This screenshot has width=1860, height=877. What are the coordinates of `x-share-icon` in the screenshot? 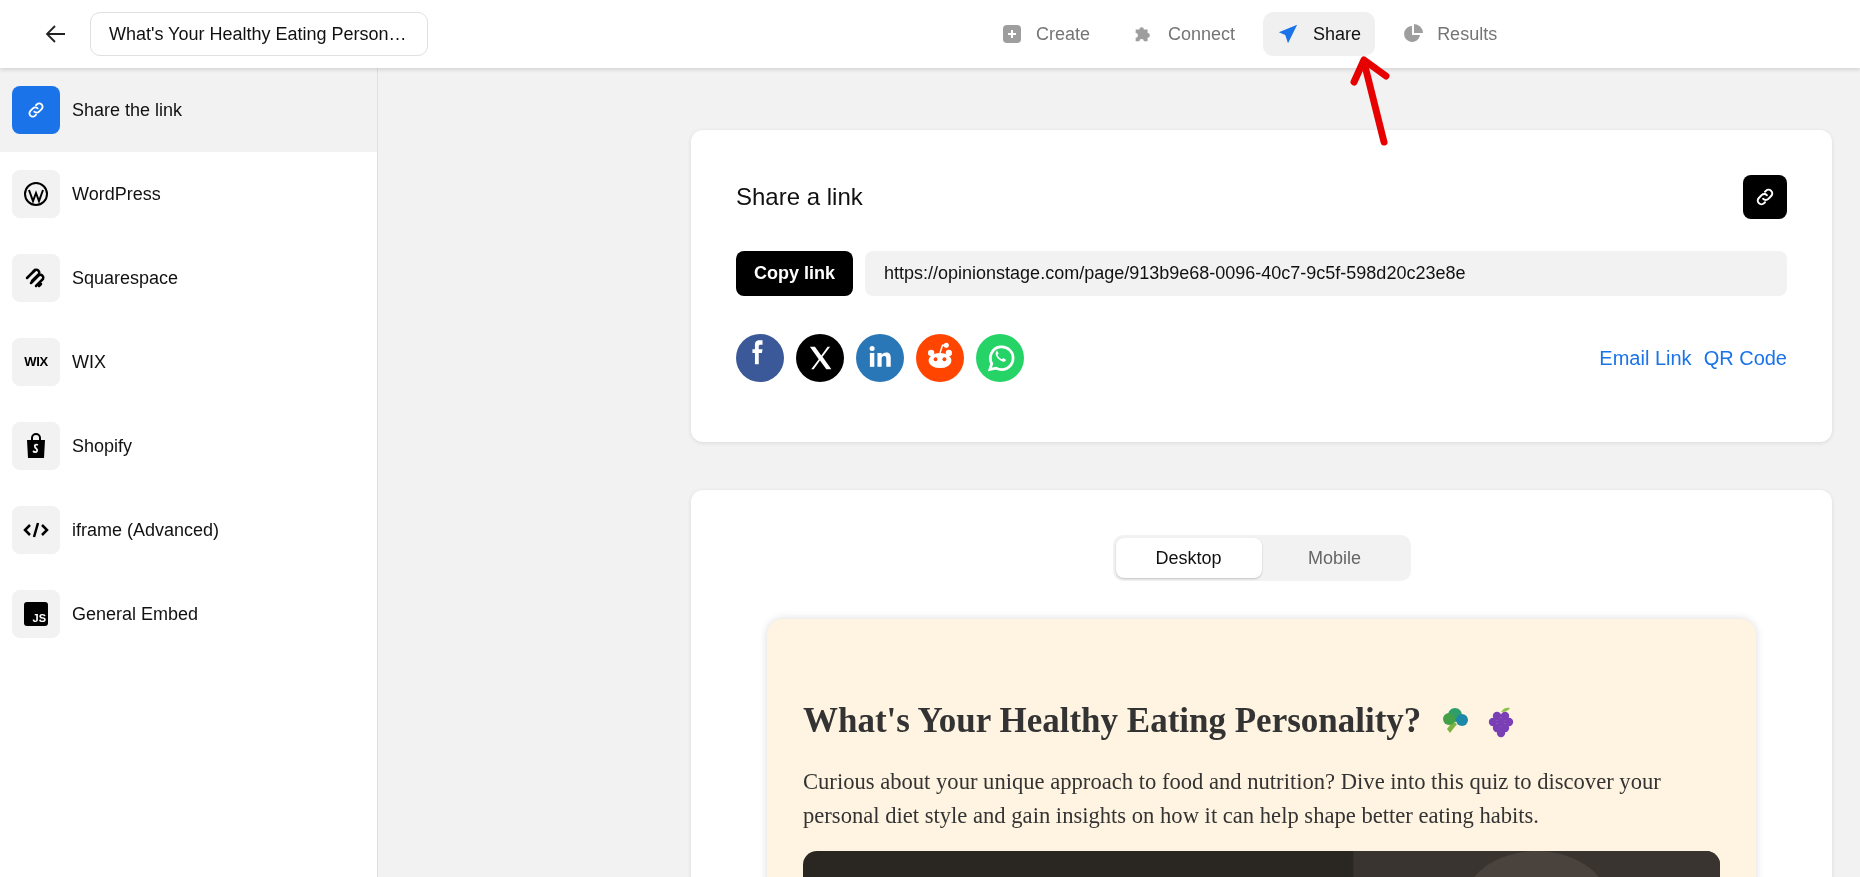 It's located at (820, 358).